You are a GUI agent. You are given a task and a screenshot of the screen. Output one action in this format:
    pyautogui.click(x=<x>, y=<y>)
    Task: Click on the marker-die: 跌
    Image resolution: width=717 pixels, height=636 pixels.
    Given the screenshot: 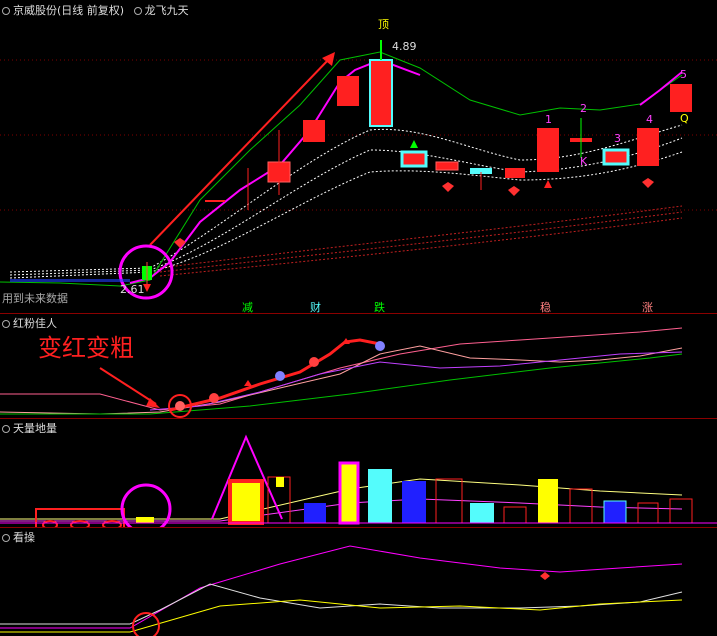 What is the action you would take?
    pyautogui.click(x=379, y=307)
    